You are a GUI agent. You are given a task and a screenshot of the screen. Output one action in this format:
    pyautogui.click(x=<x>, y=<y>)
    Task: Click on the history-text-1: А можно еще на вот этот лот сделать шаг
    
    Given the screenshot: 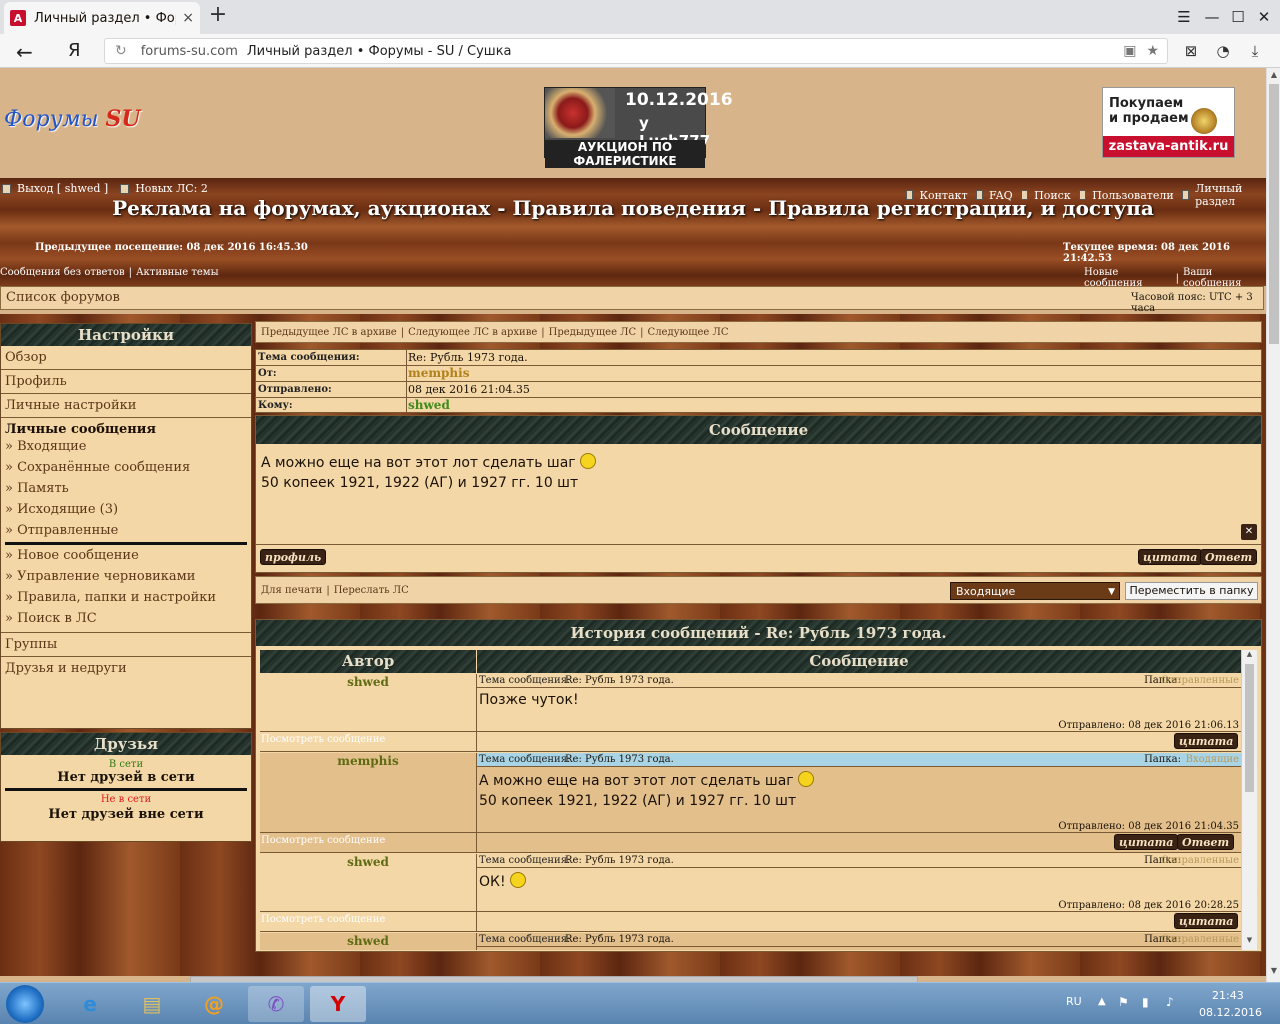 What is the action you would take?
    pyautogui.click(x=647, y=780)
    